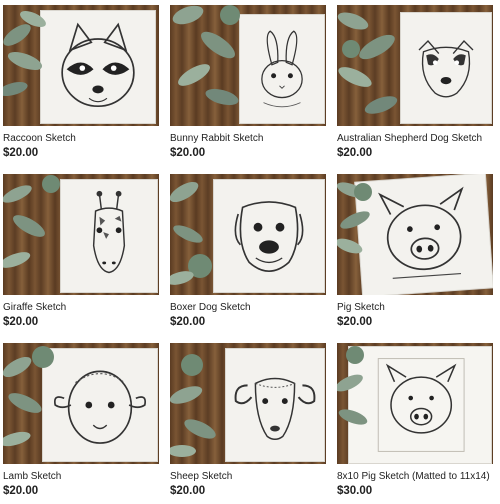 The image size is (500, 504). What do you see at coordinates (415, 234) in the screenshot?
I see `product-image-pig-sketch` at bounding box center [415, 234].